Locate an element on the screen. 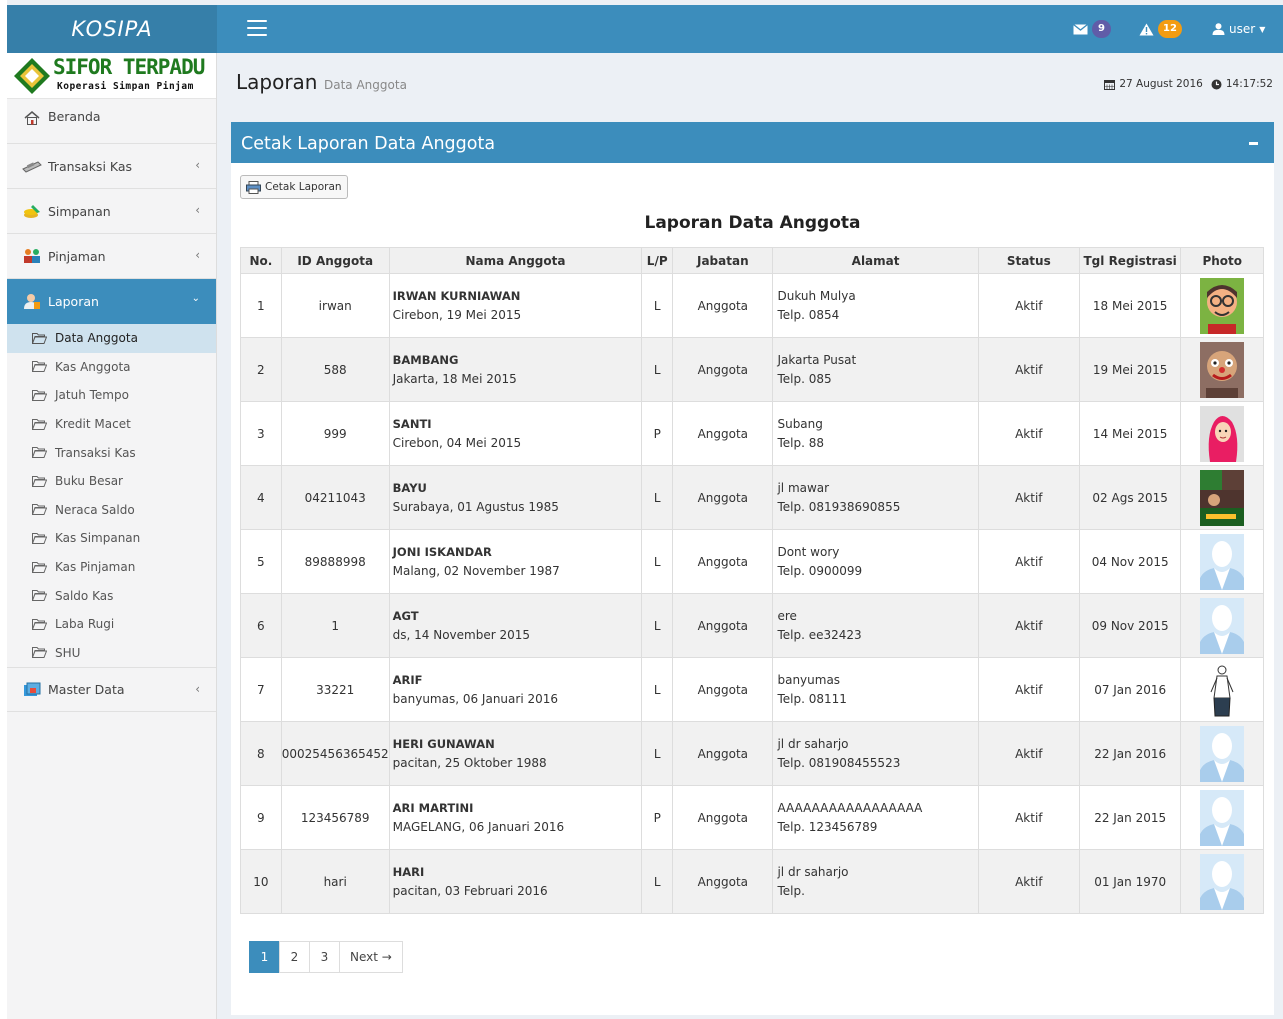 The width and height of the screenshot is (1283, 1019). messages-menu: 9 is located at coordinates (1092, 29).